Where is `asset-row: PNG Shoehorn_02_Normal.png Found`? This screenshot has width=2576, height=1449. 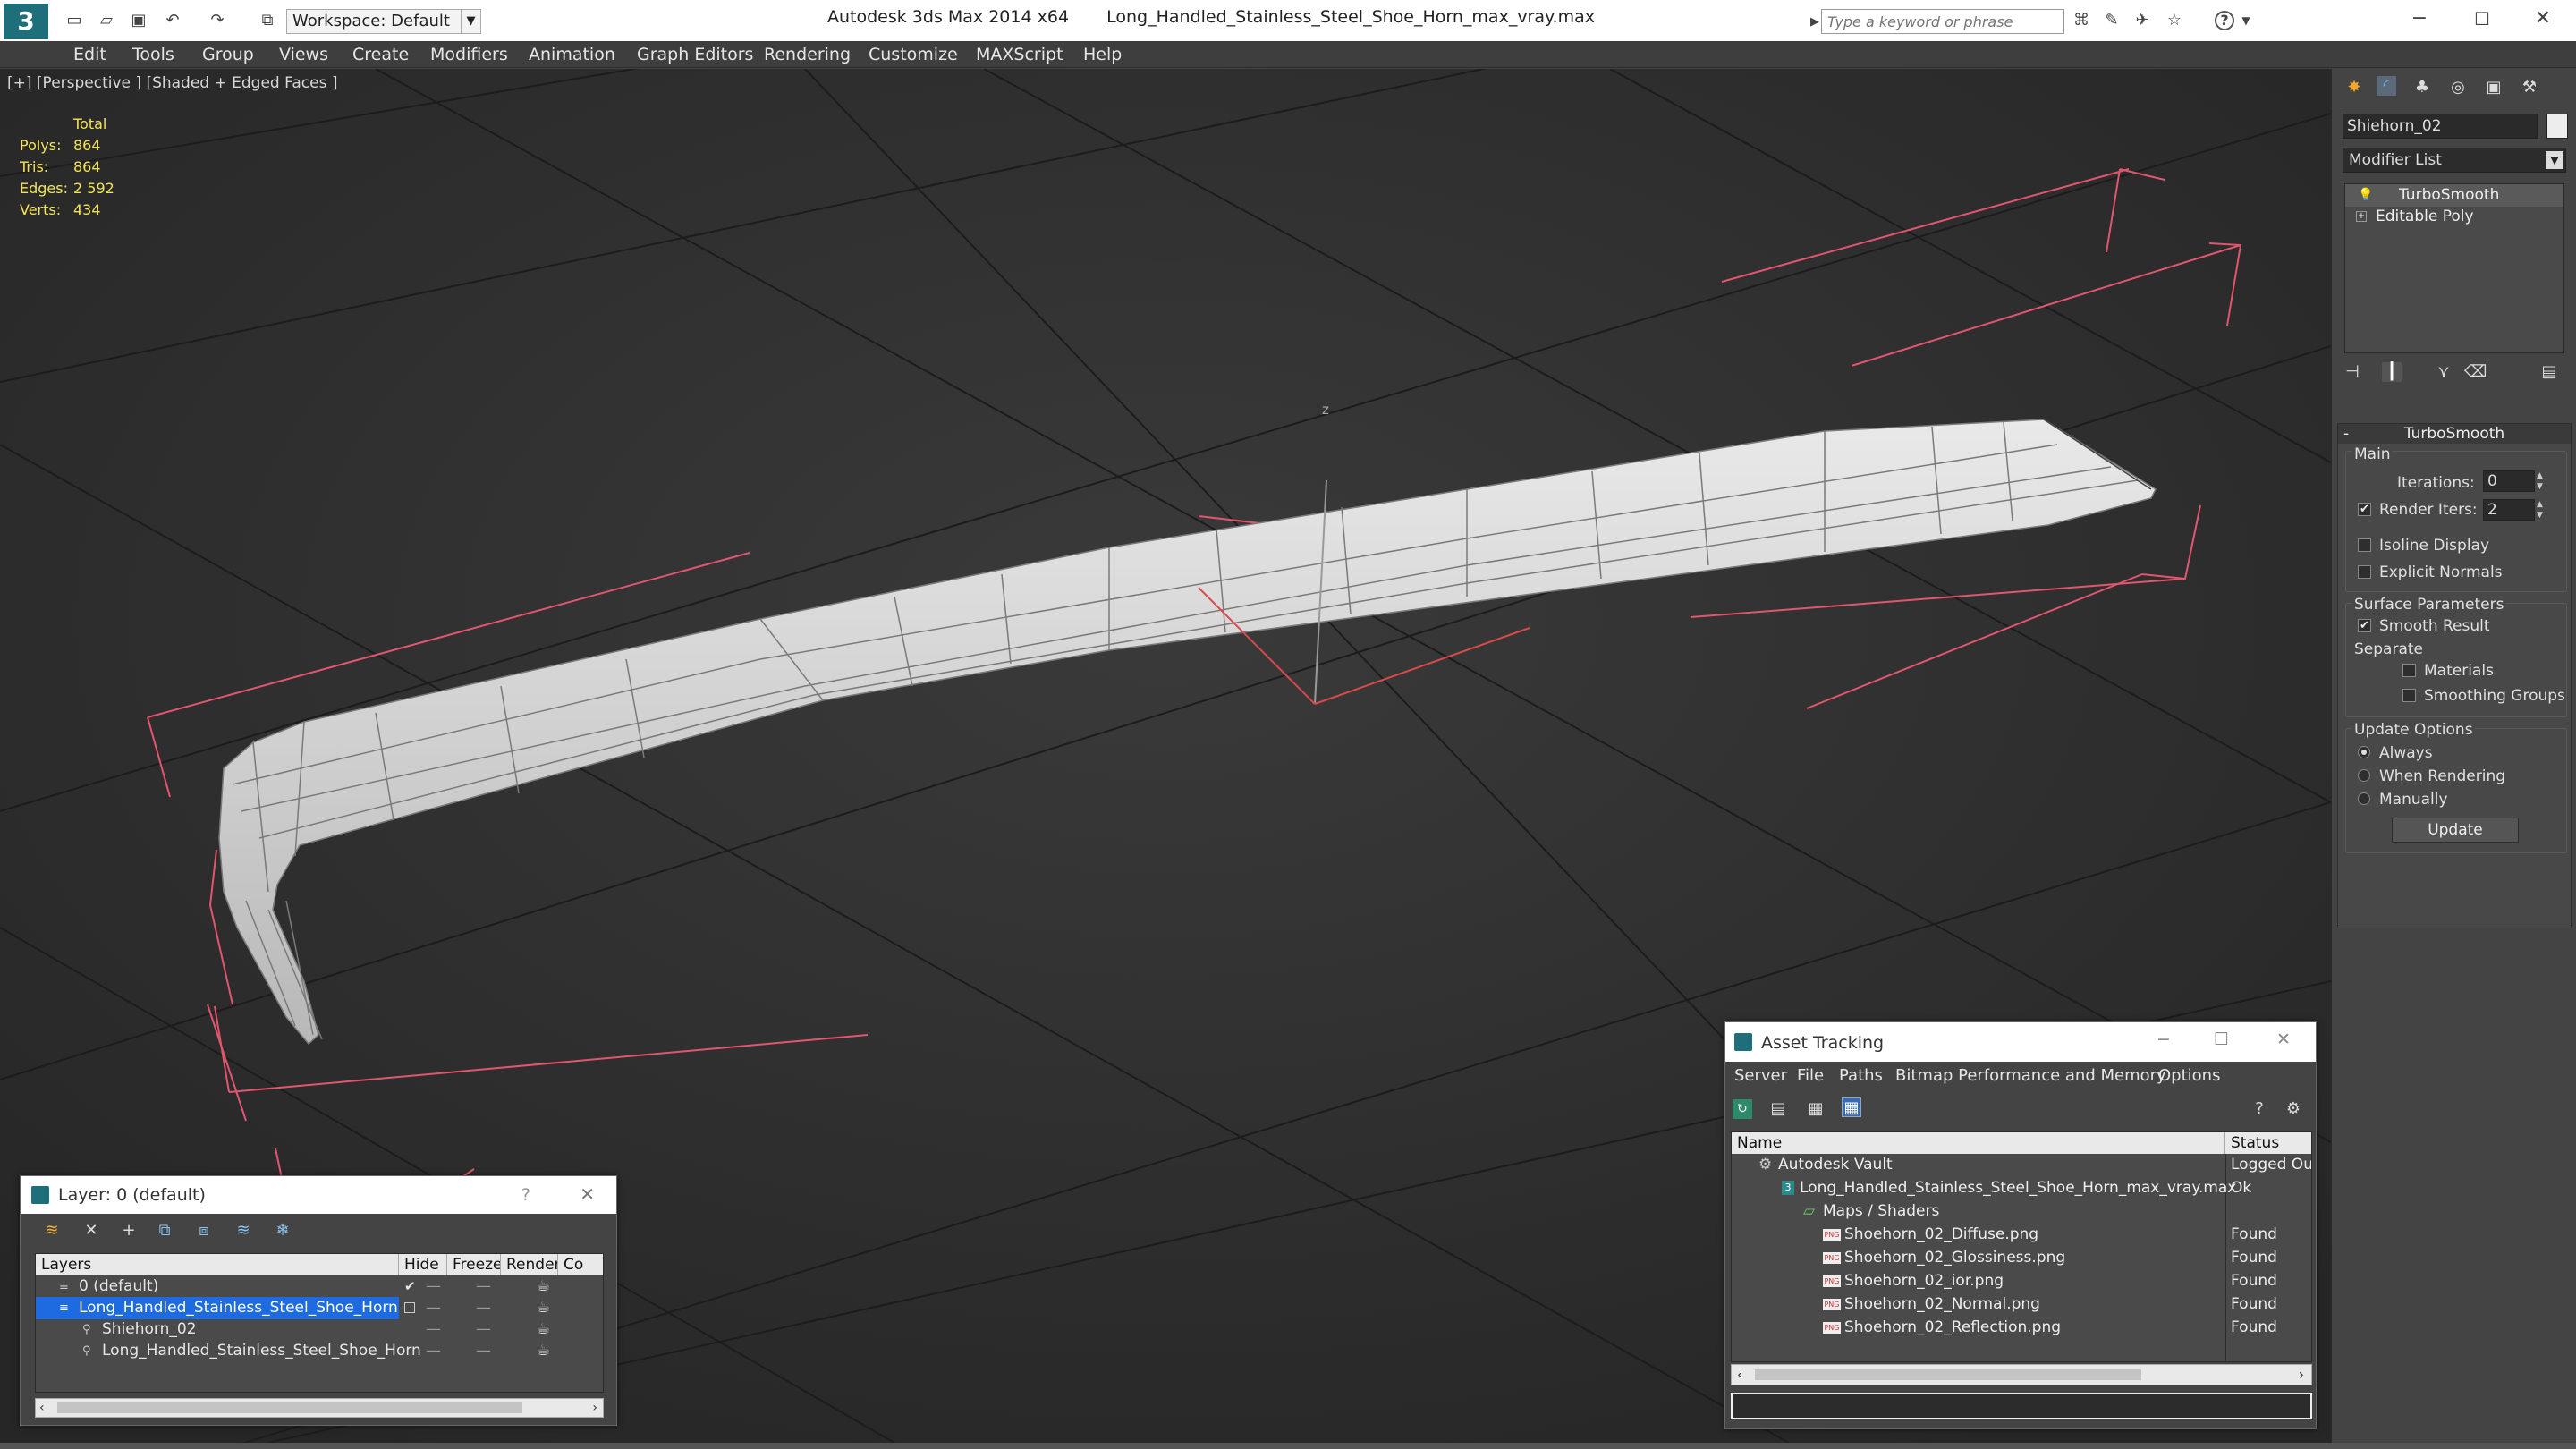 asset-row: PNG Shoehorn_02_Normal.png Found is located at coordinates (2021, 1304).